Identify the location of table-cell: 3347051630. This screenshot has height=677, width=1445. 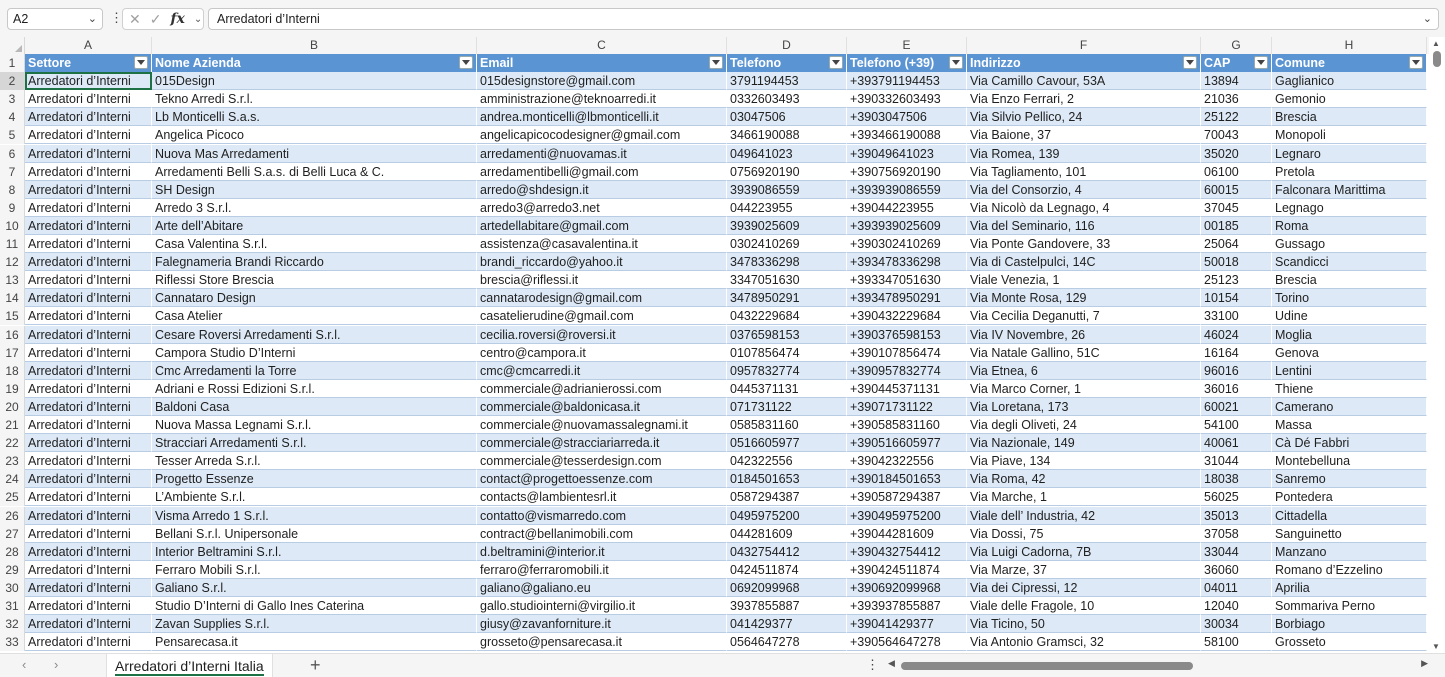
(787, 280).